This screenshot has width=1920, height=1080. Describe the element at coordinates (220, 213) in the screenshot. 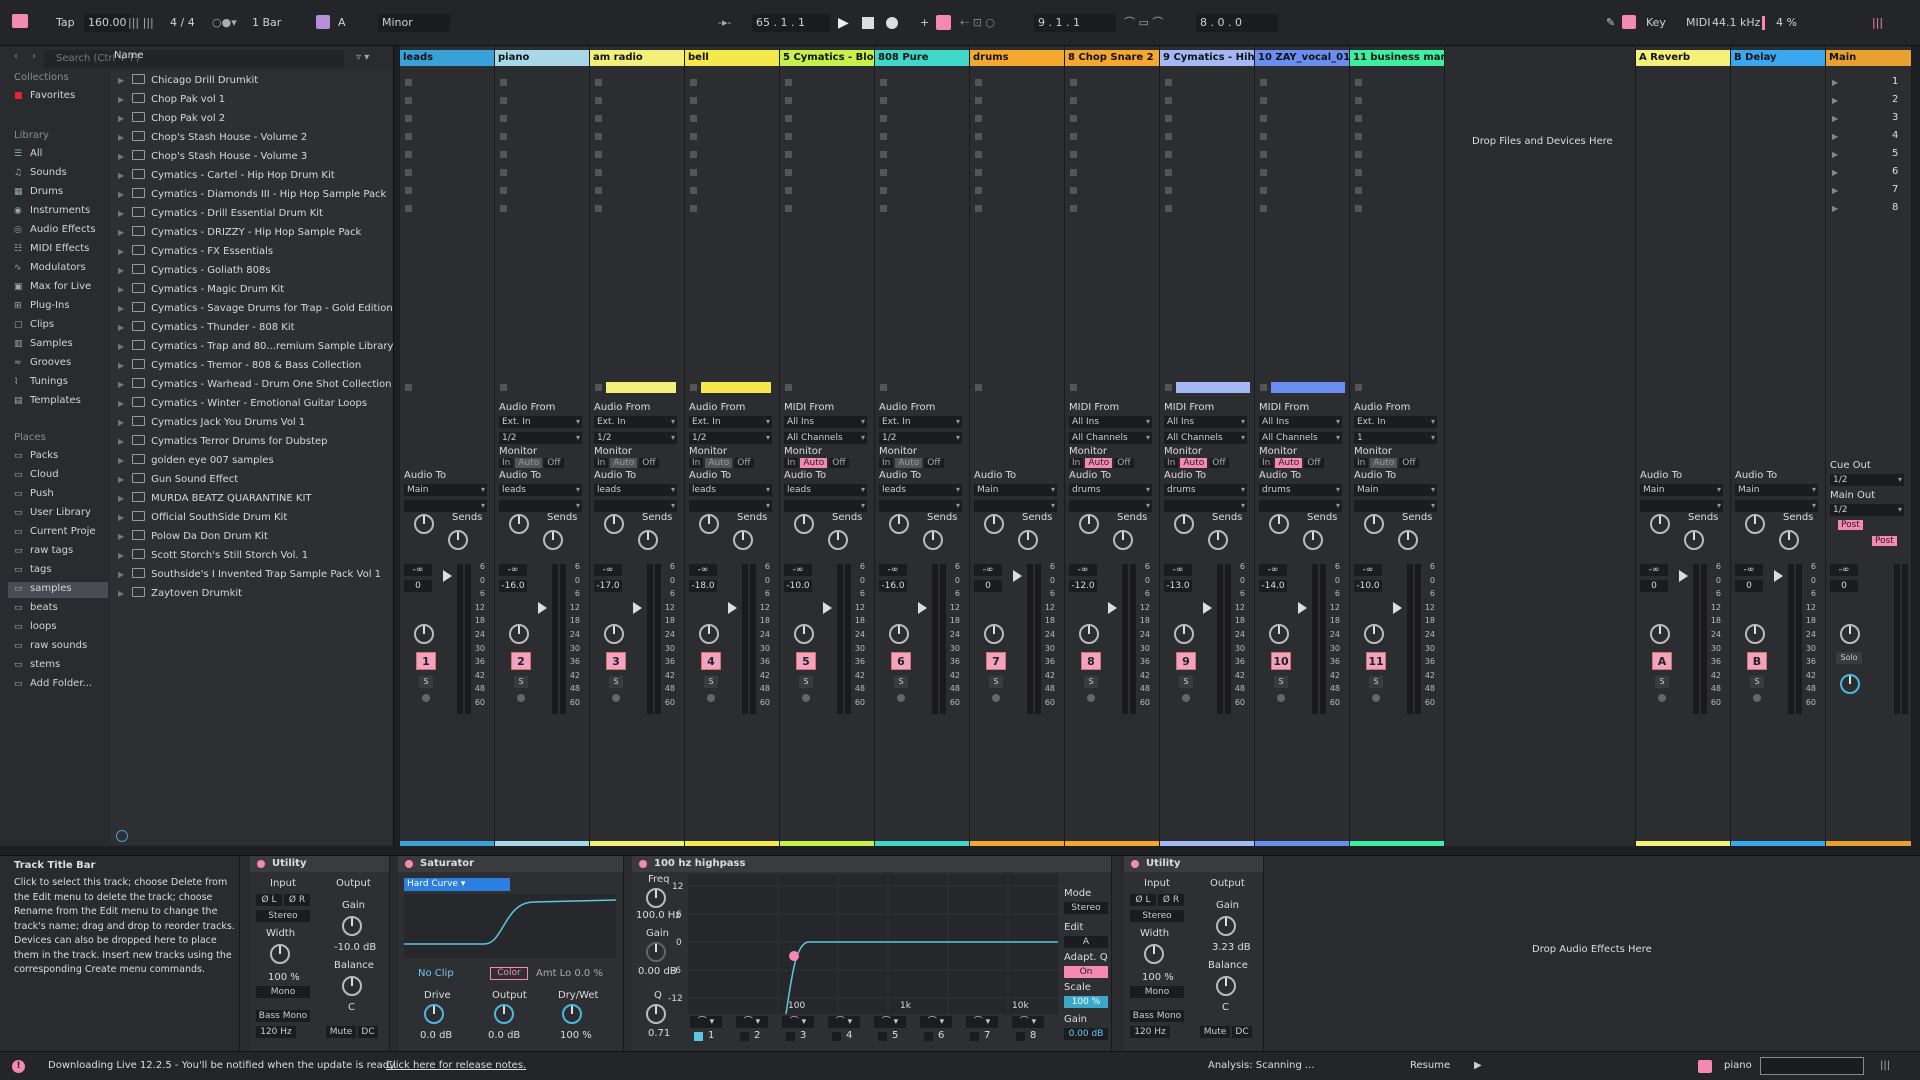

I see `file-list-item: ▶ Cymatics - Drill Essential Drum Kit` at that location.